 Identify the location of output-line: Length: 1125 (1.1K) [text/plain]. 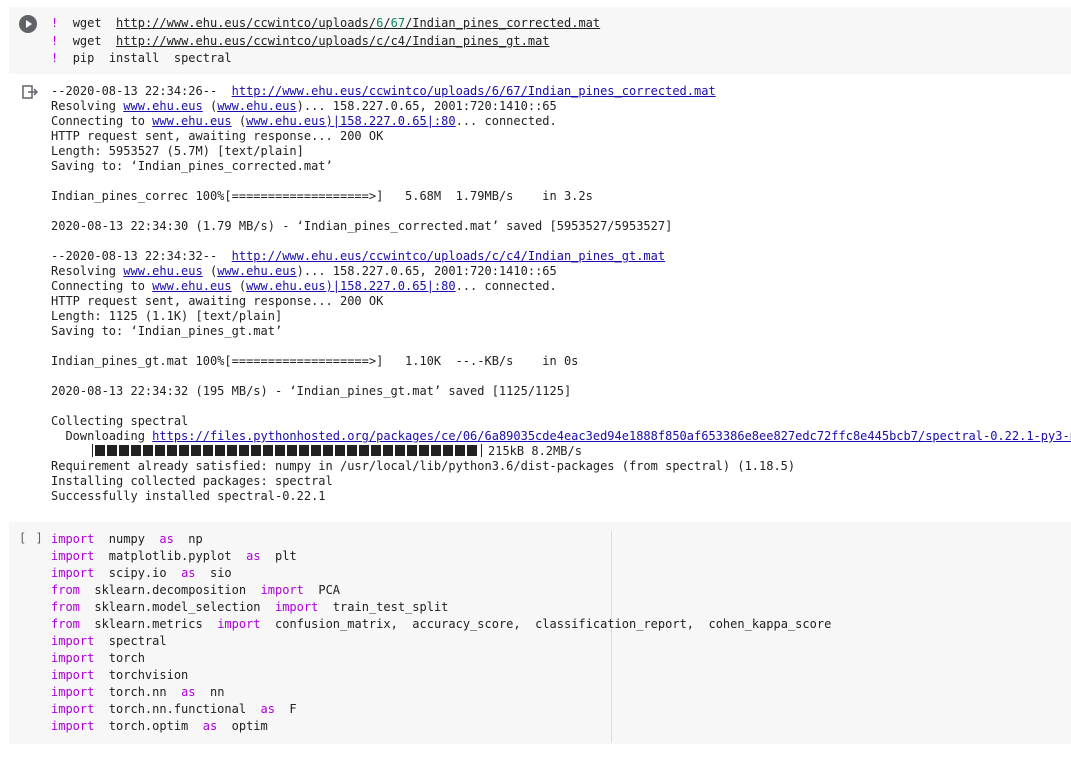
(167, 316).